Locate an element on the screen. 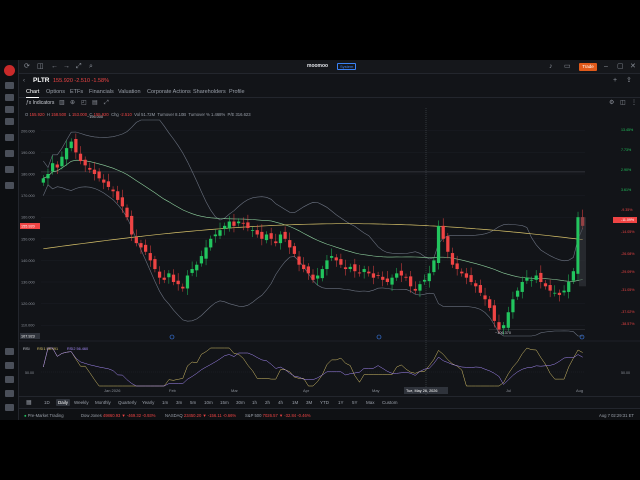 The width and height of the screenshot is (640, 480). app-logo-icon is located at coordinates (9, 70).